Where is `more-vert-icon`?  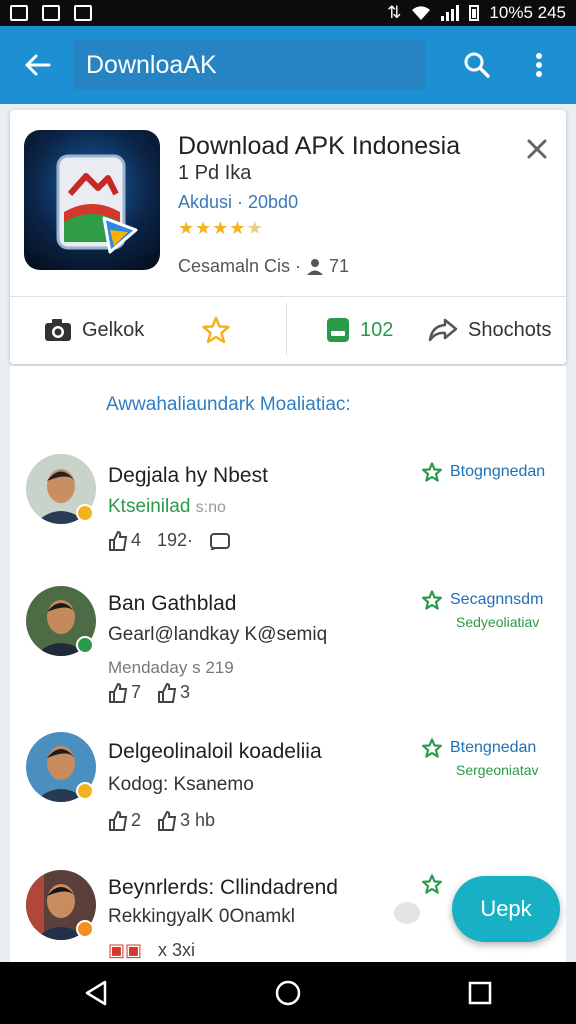 more-vert-icon is located at coordinates (539, 65).